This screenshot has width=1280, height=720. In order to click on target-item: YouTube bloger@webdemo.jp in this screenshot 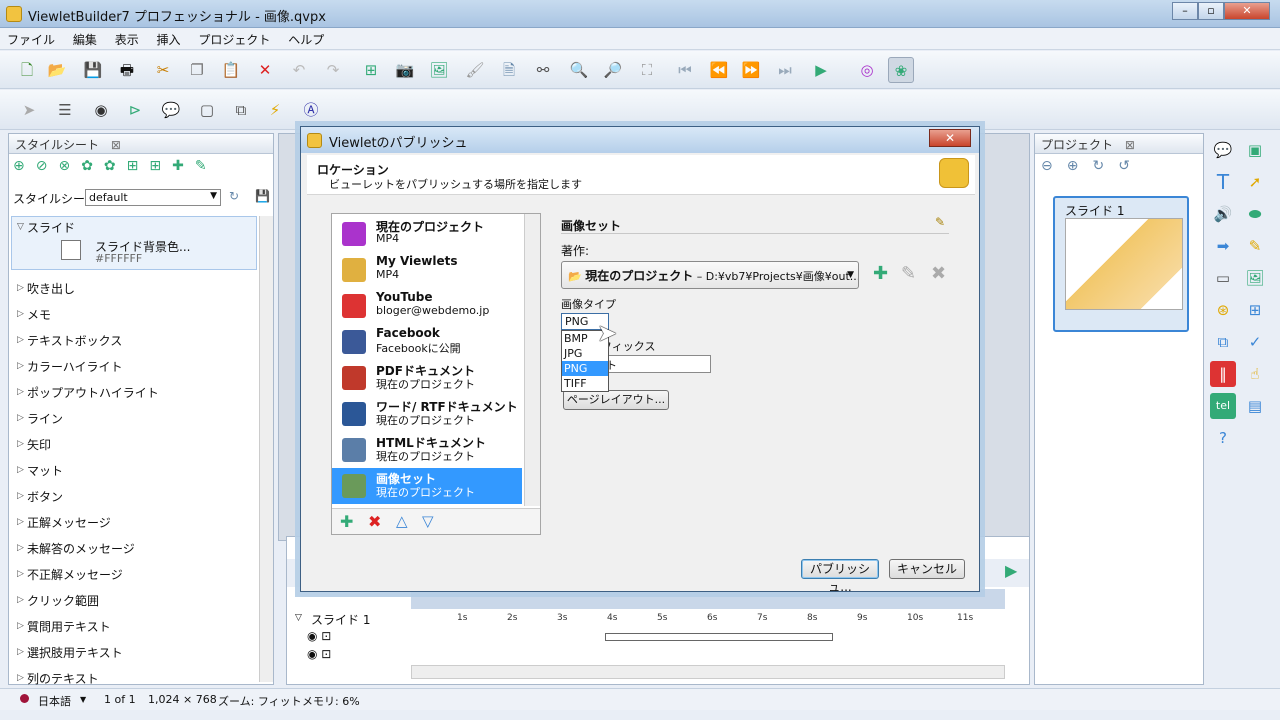, I will do `click(427, 306)`.